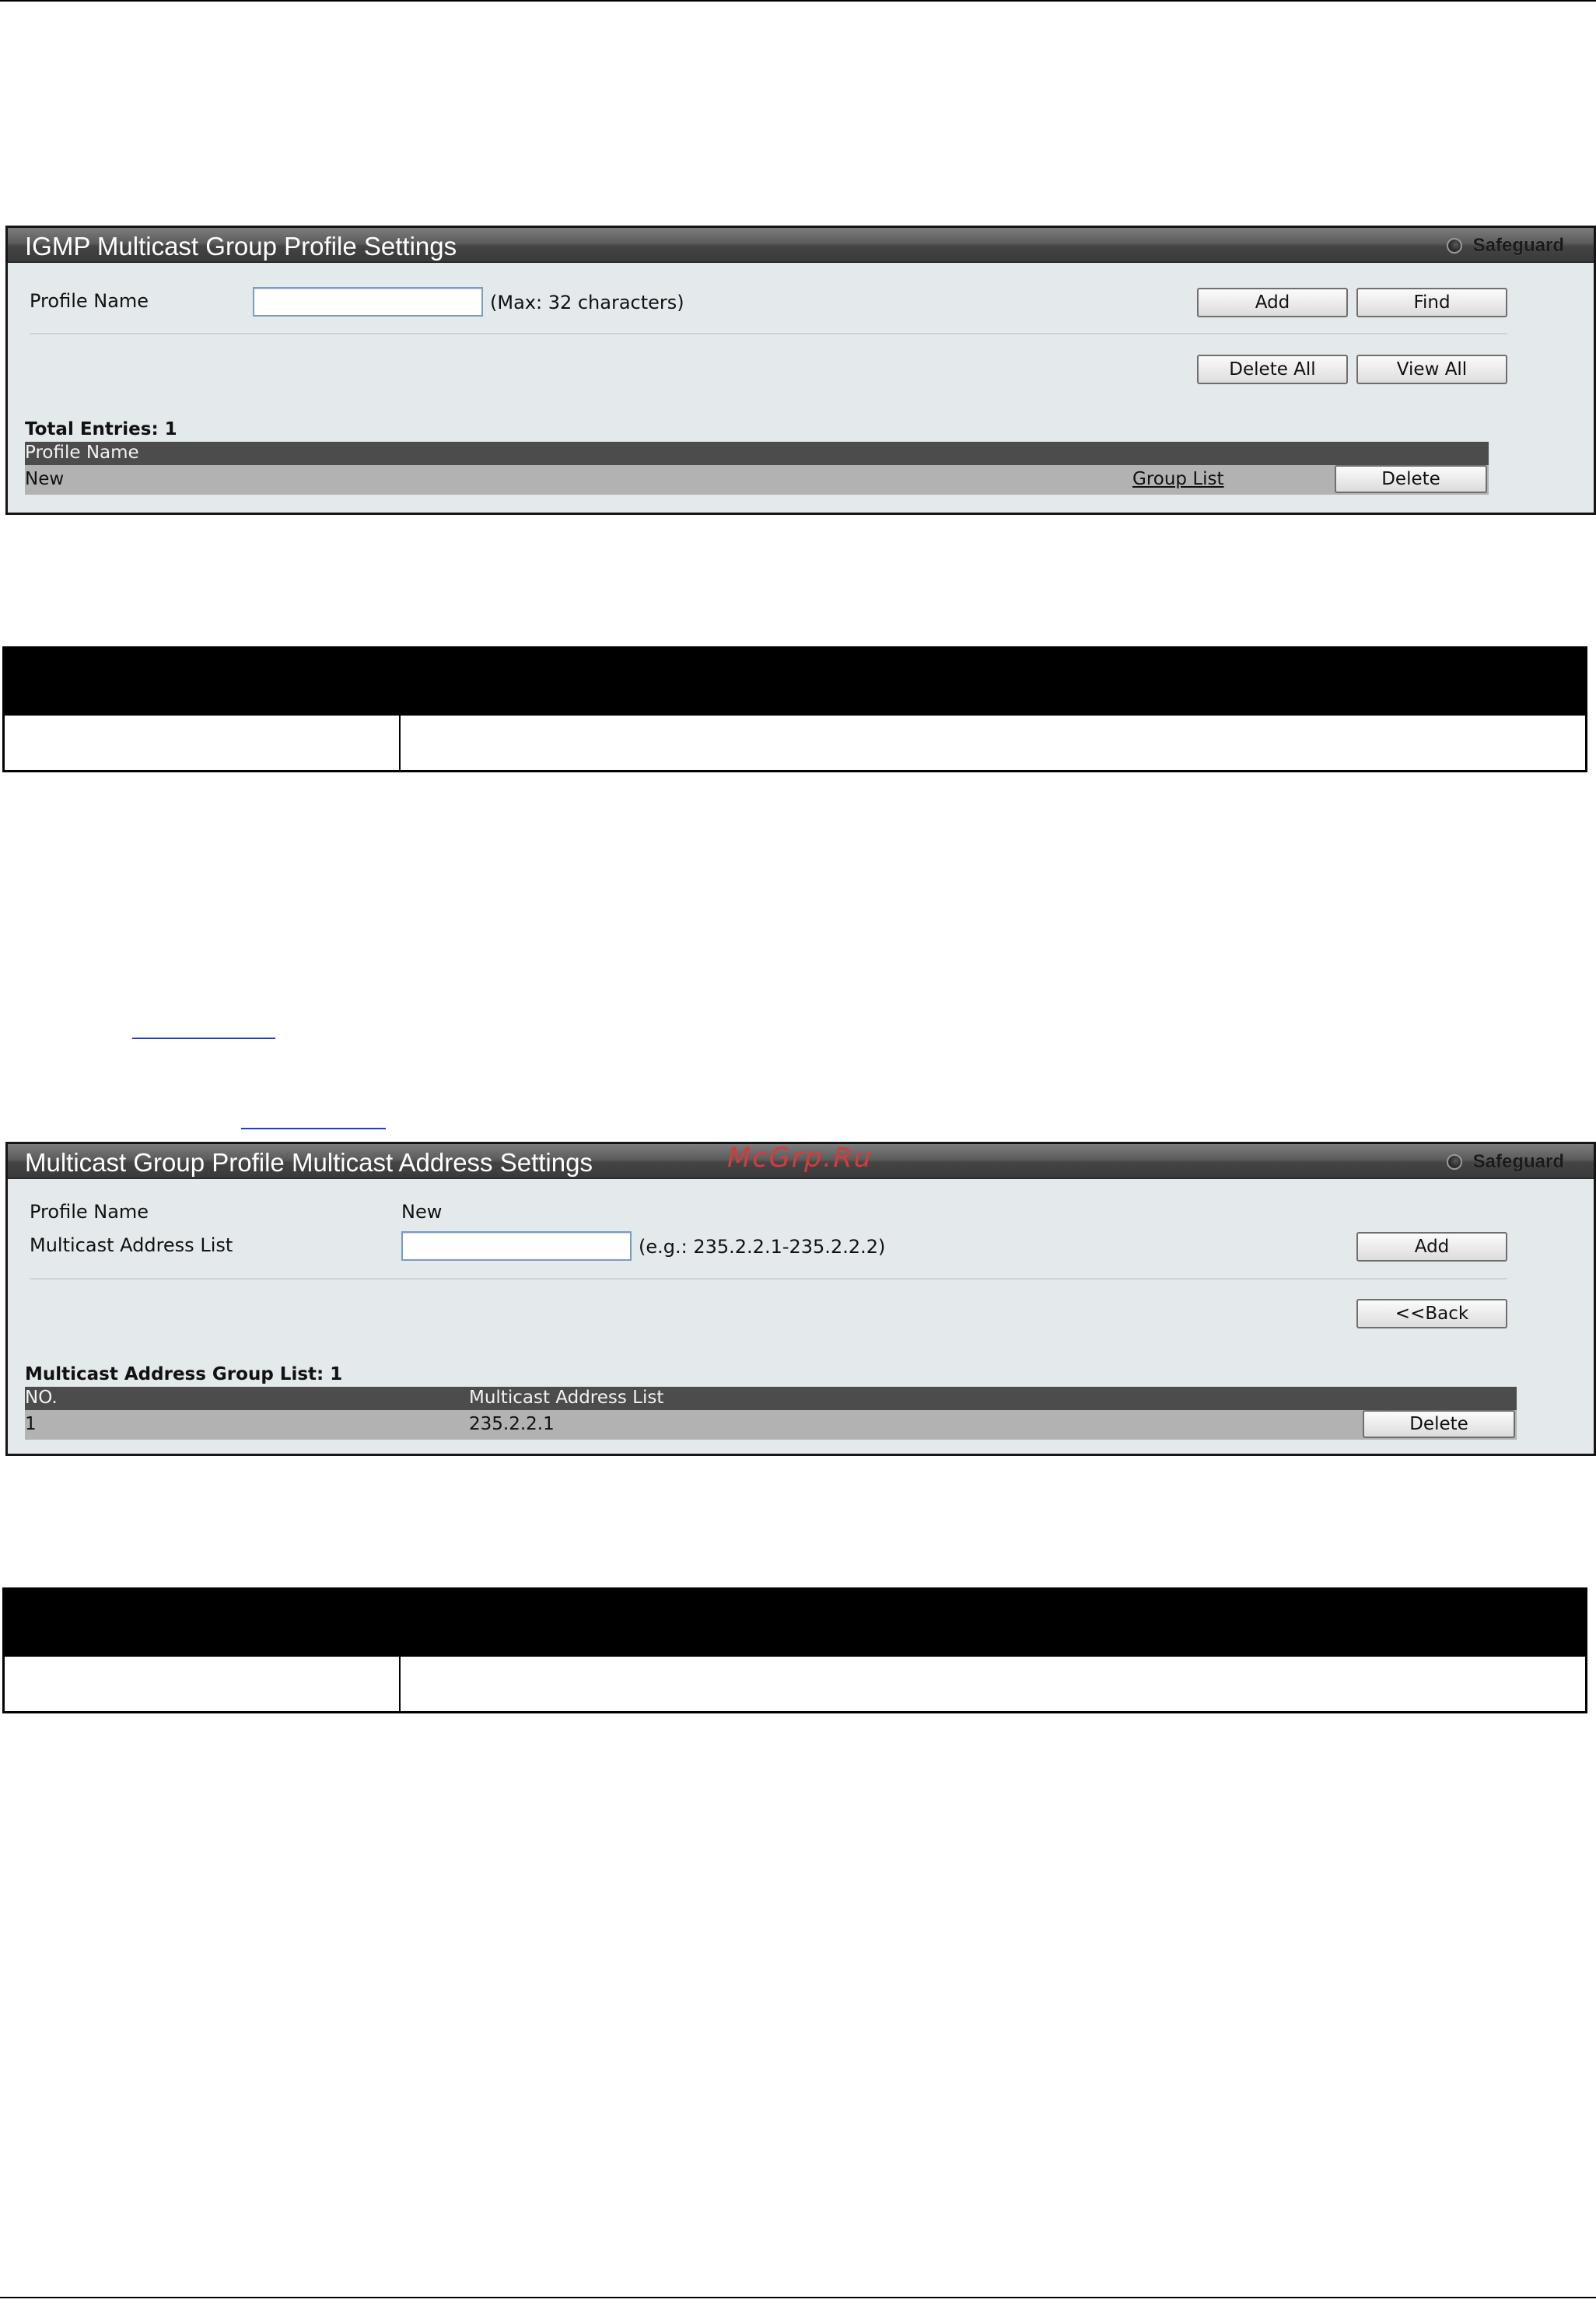 The width and height of the screenshot is (1596, 2310). I want to click on panel-title: IGMP Multicast Group Profile Settings, so click(241, 247).